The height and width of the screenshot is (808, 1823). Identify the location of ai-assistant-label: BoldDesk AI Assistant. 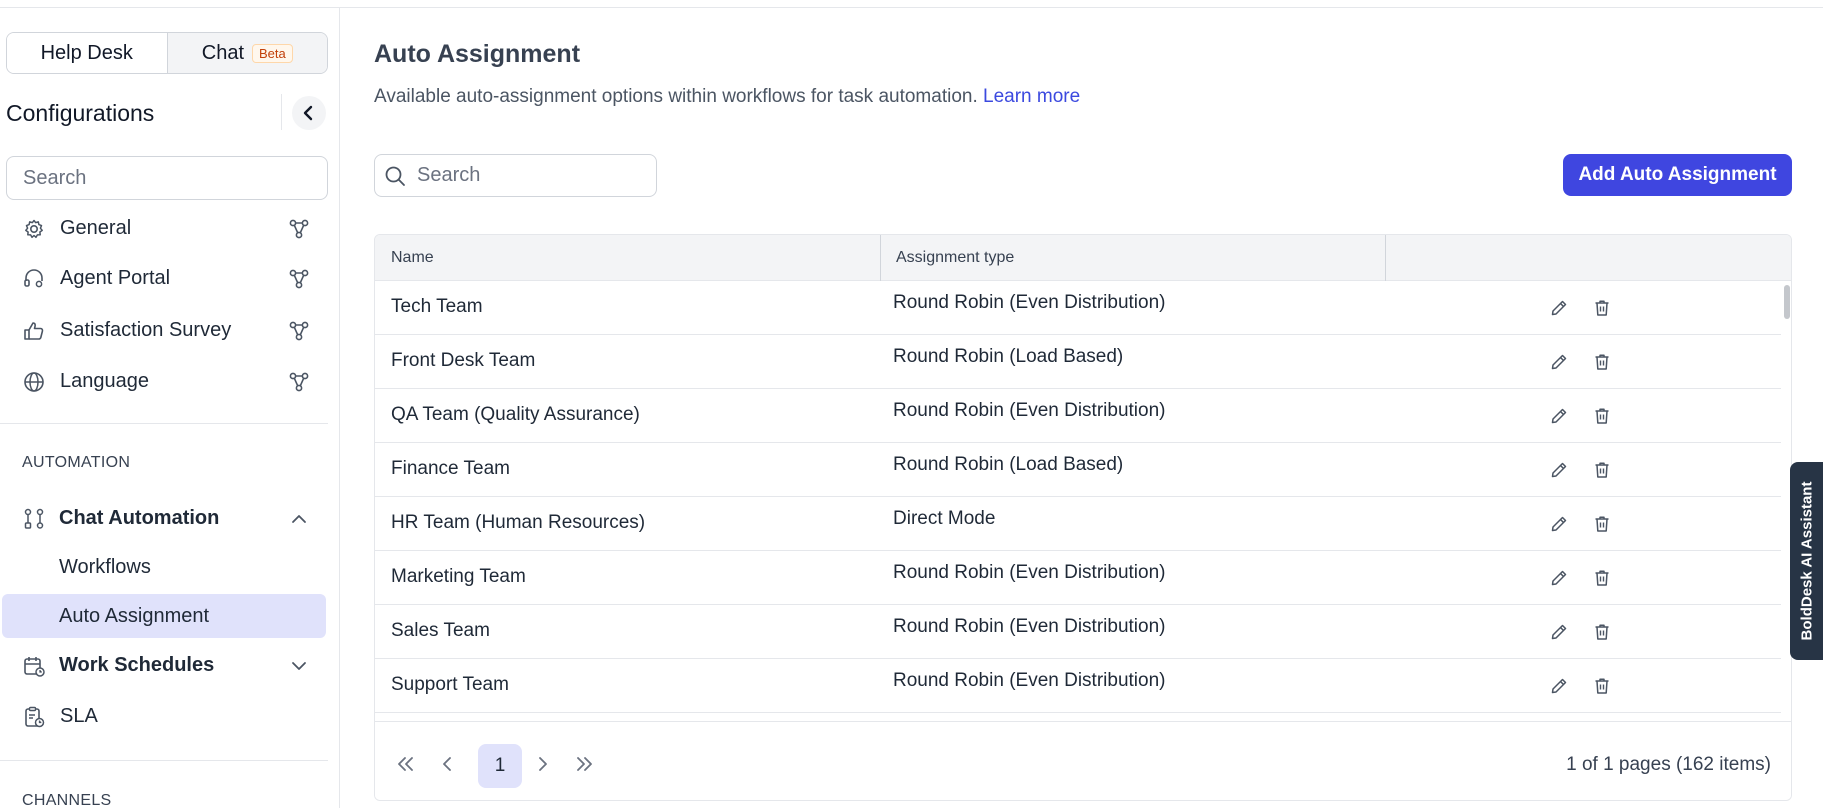
(1806, 561).